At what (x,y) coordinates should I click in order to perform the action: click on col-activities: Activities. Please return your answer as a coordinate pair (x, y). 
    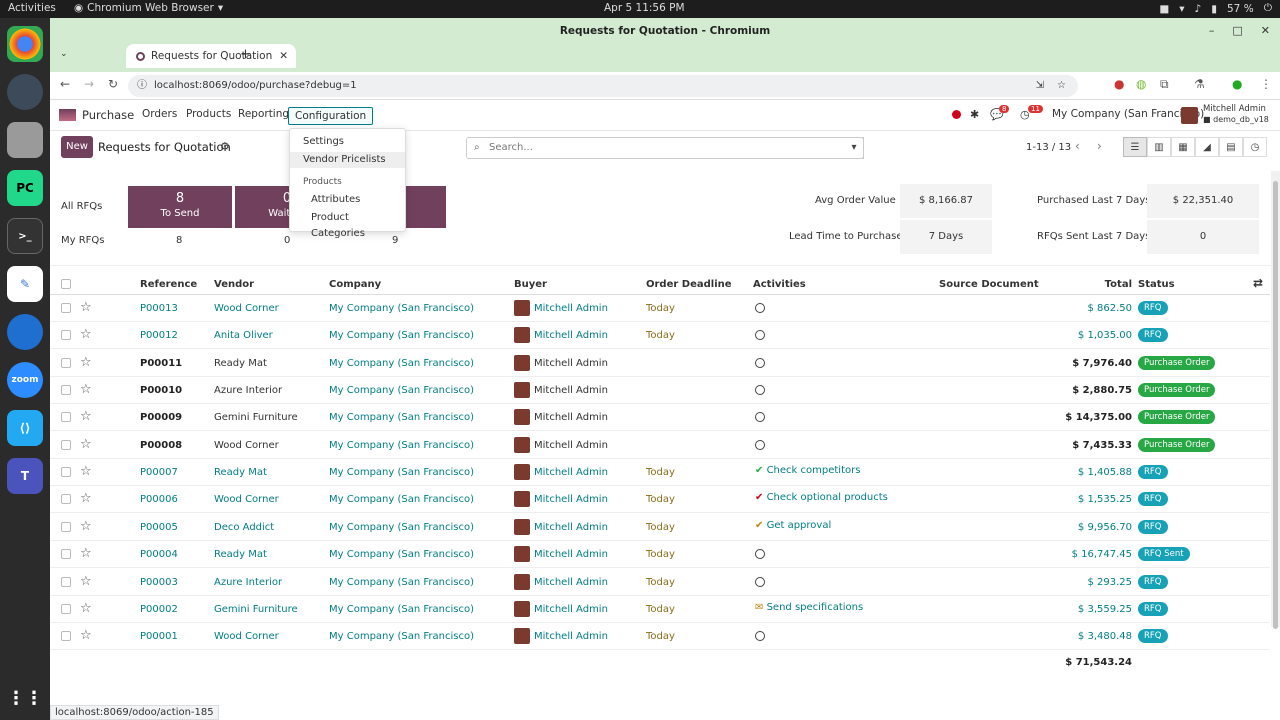
    Looking at the image, I should click on (779, 284).